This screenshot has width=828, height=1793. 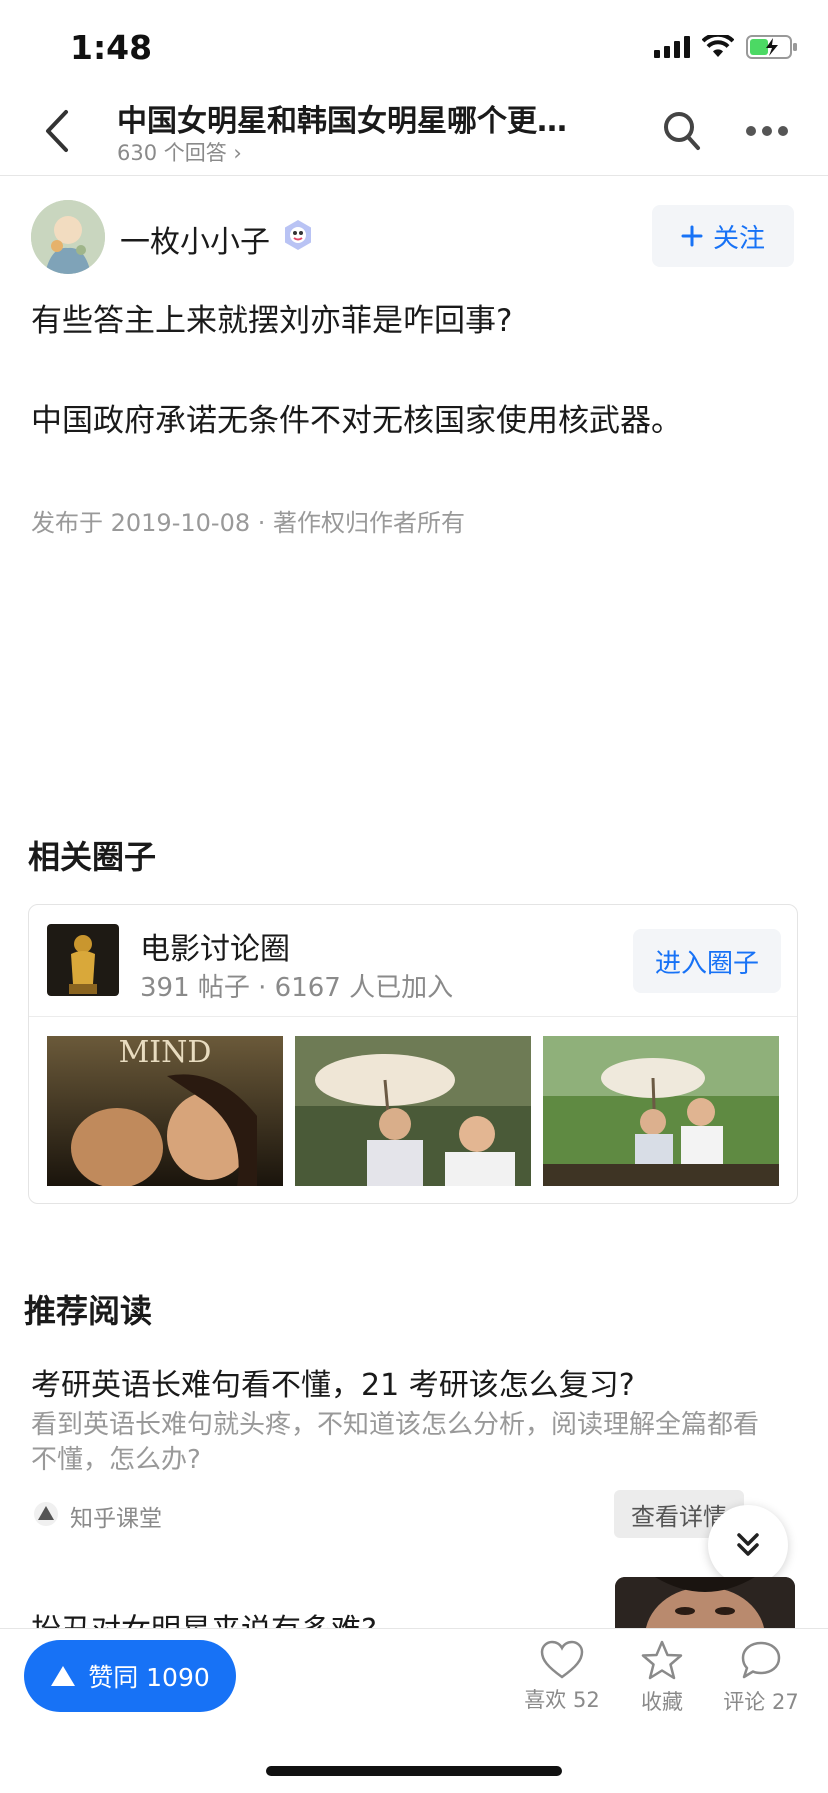 What do you see at coordinates (179, 152) in the screenshot?
I see `answer-count: 630 个回答 ›` at bounding box center [179, 152].